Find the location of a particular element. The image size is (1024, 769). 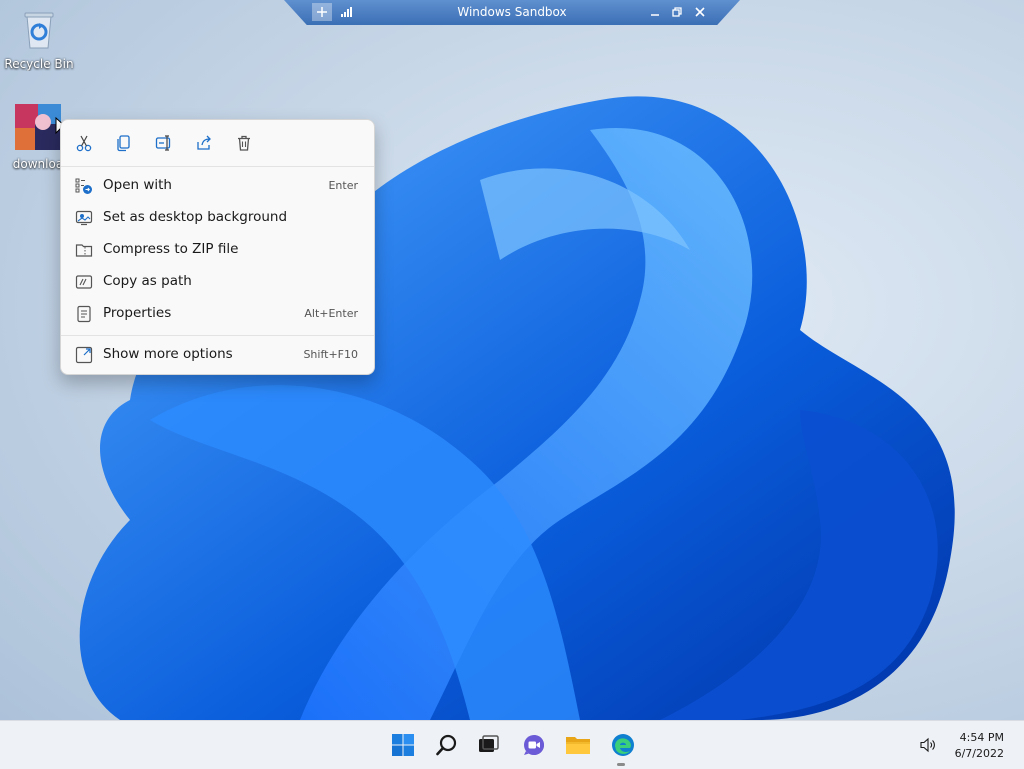

menu-item-shortcut: Enter is located at coordinates (343, 185).